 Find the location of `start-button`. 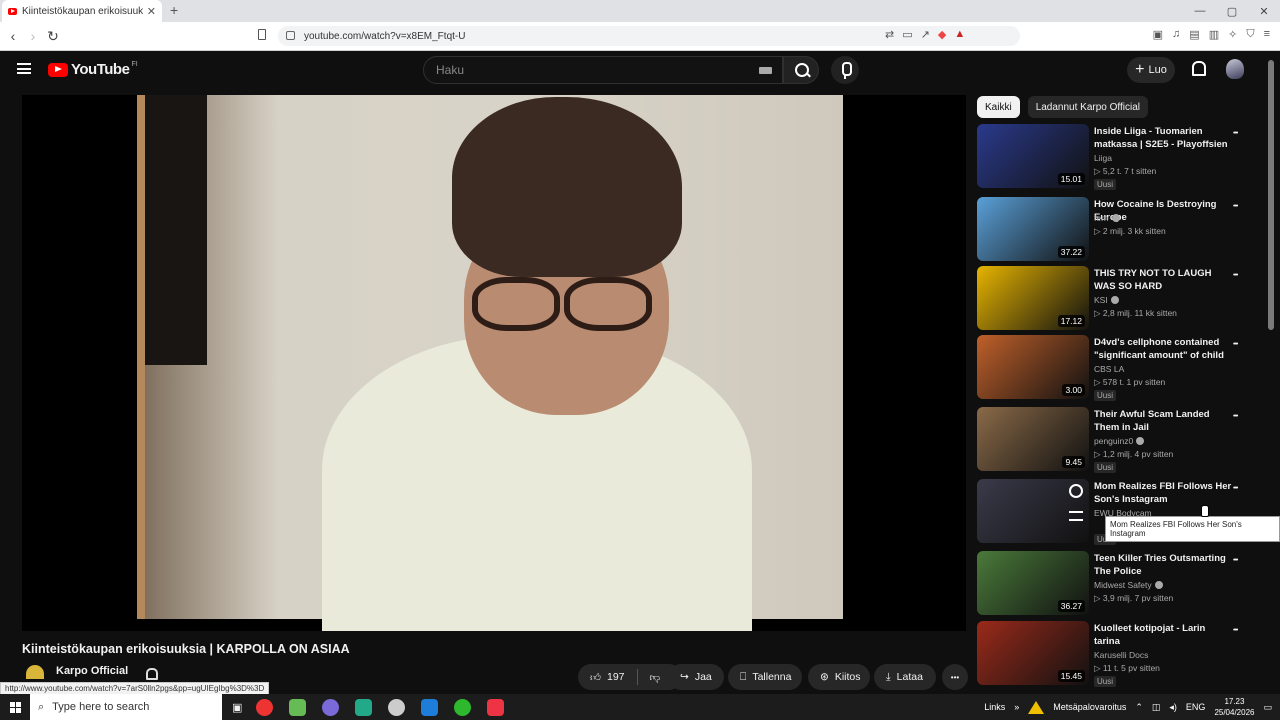

start-button is located at coordinates (15, 707).